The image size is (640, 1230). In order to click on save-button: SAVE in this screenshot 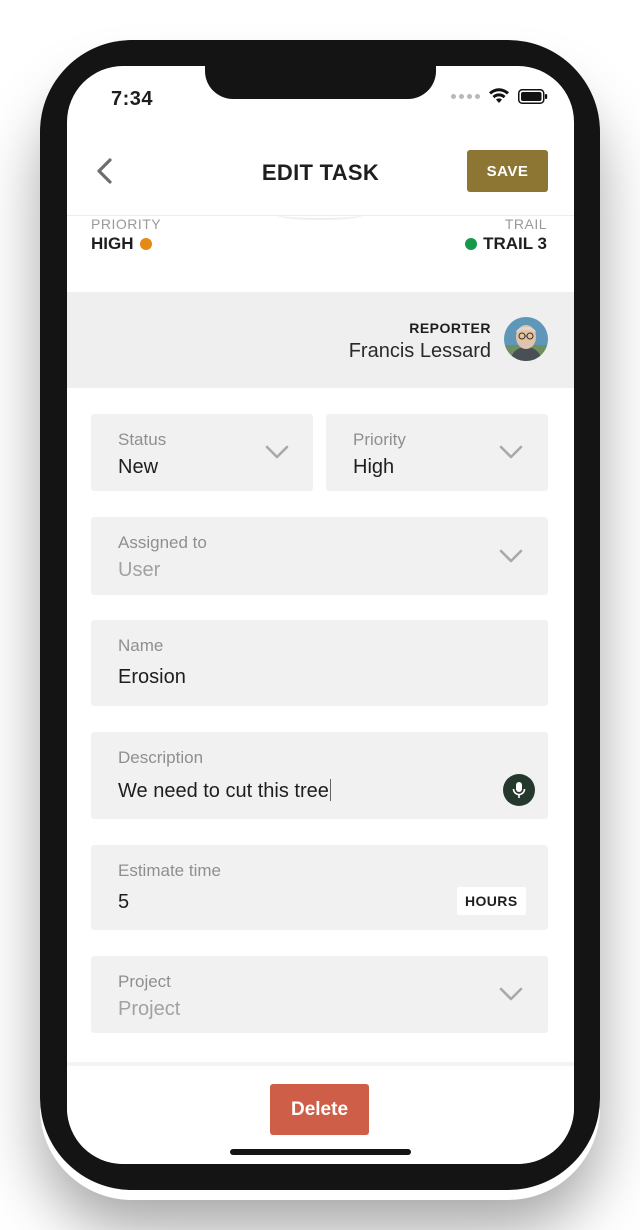, I will do `click(507, 171)`.